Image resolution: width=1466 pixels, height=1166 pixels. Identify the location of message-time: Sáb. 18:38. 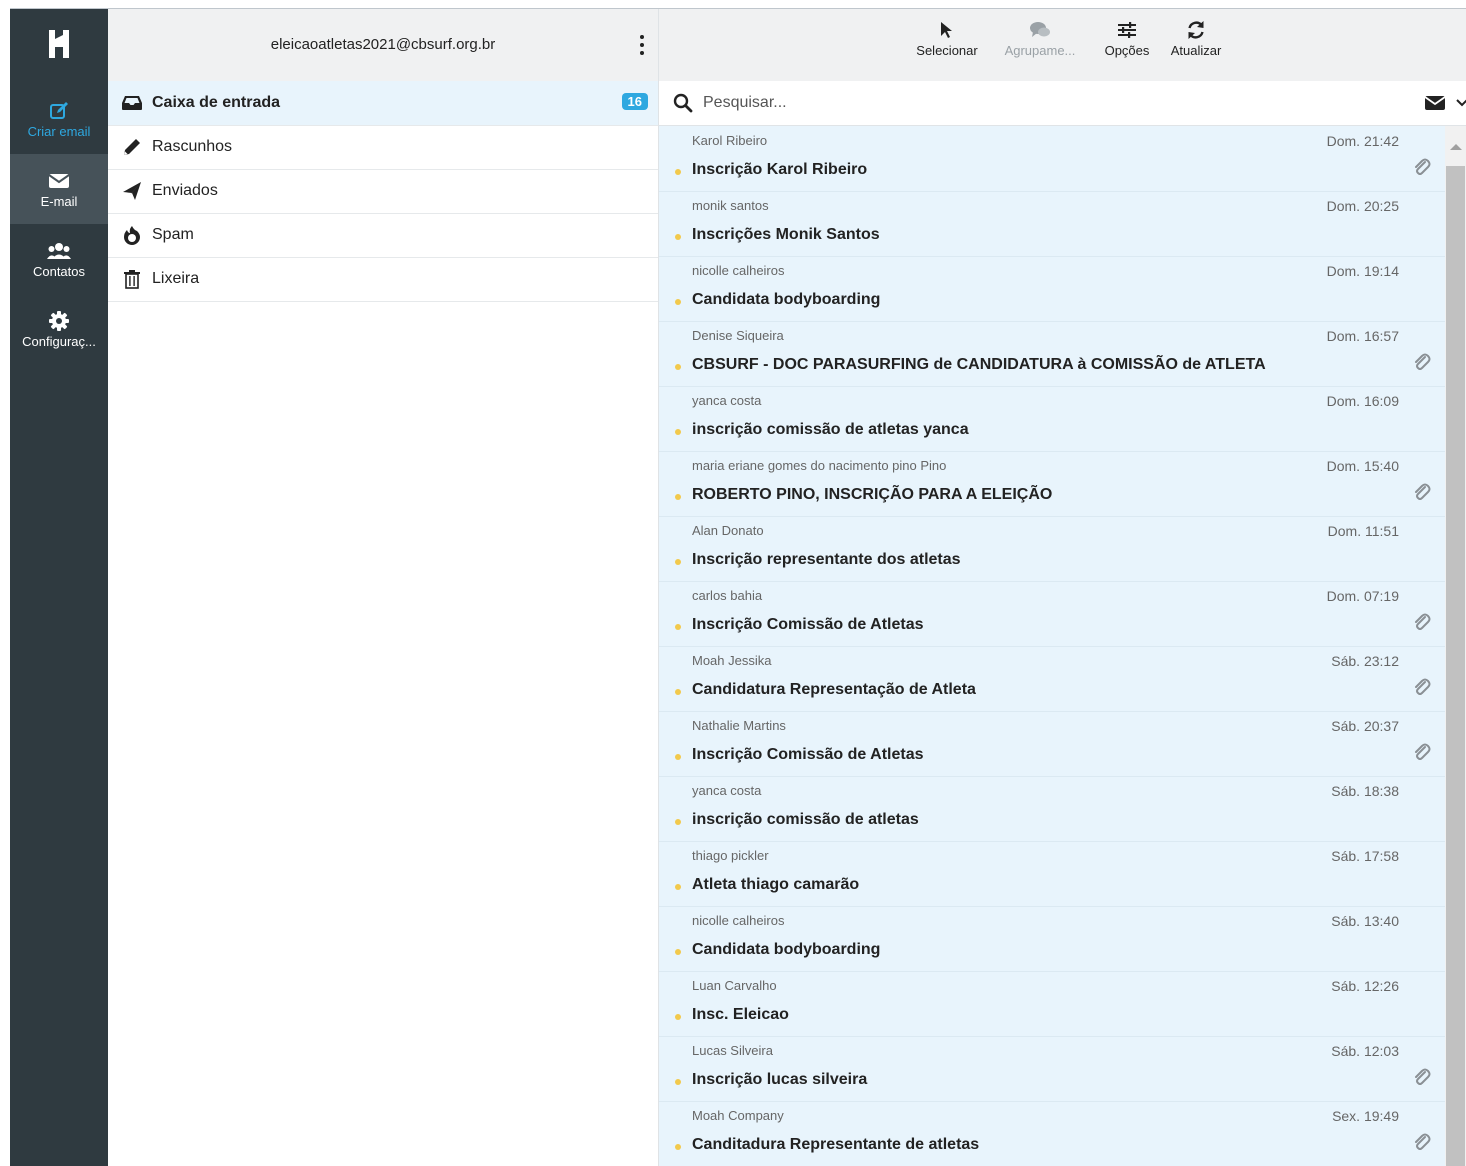
(1365, 791).